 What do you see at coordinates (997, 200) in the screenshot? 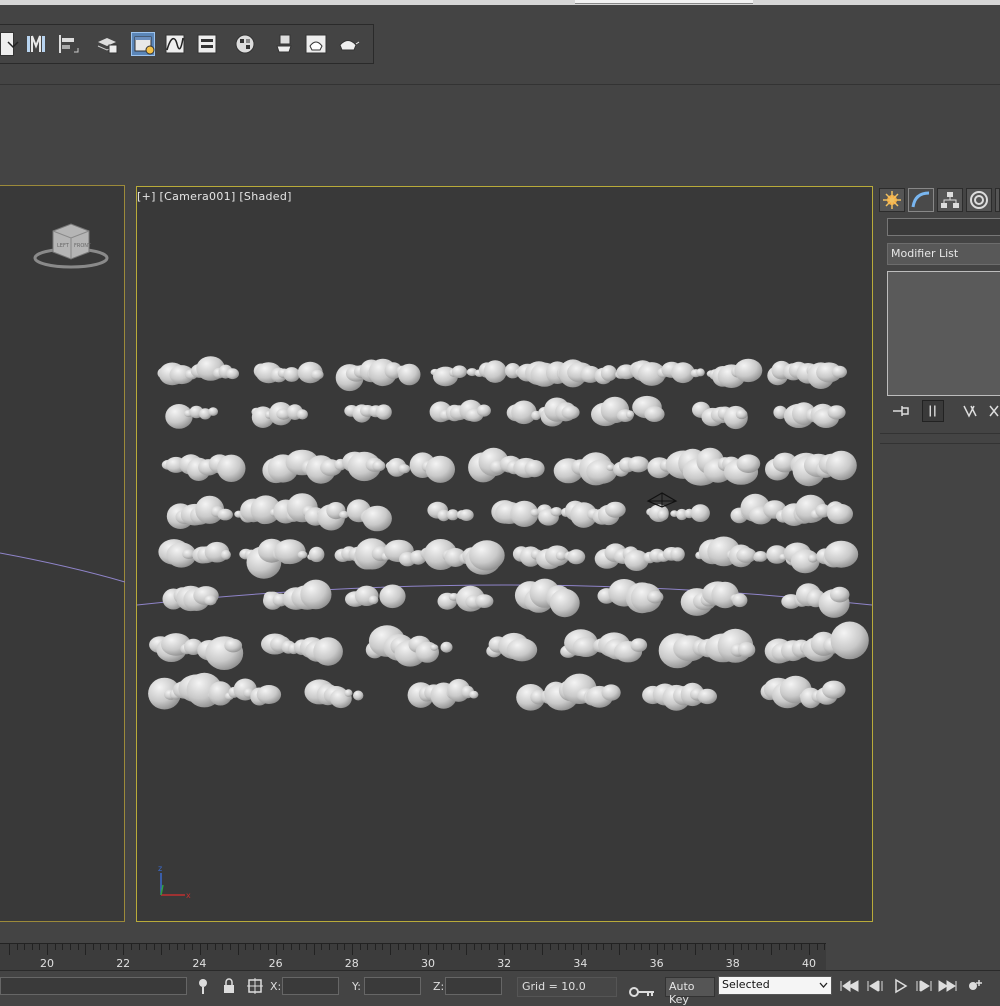
I see `display-tab` at bounding box center [997, 200].